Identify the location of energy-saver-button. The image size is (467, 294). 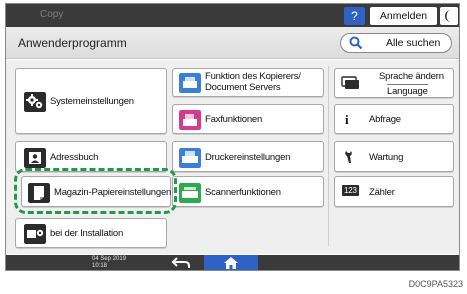
(449, 16).